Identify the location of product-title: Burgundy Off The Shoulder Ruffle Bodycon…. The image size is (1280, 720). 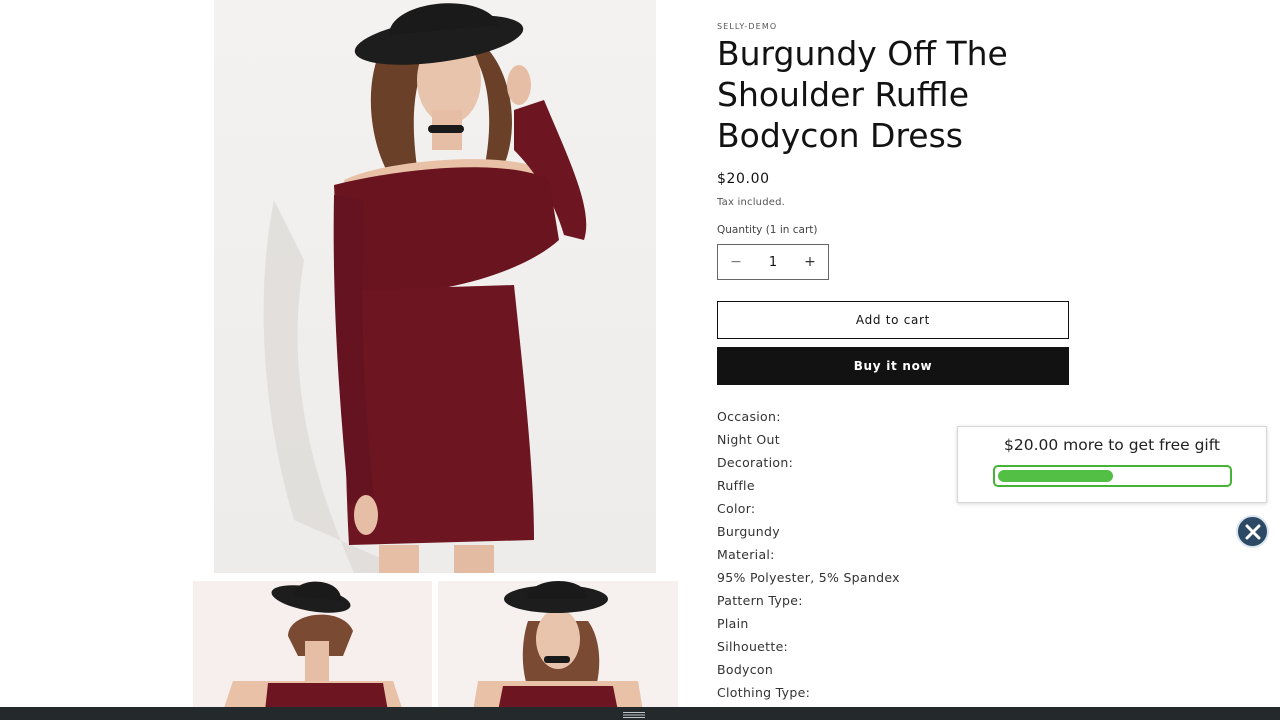
(862, 94).